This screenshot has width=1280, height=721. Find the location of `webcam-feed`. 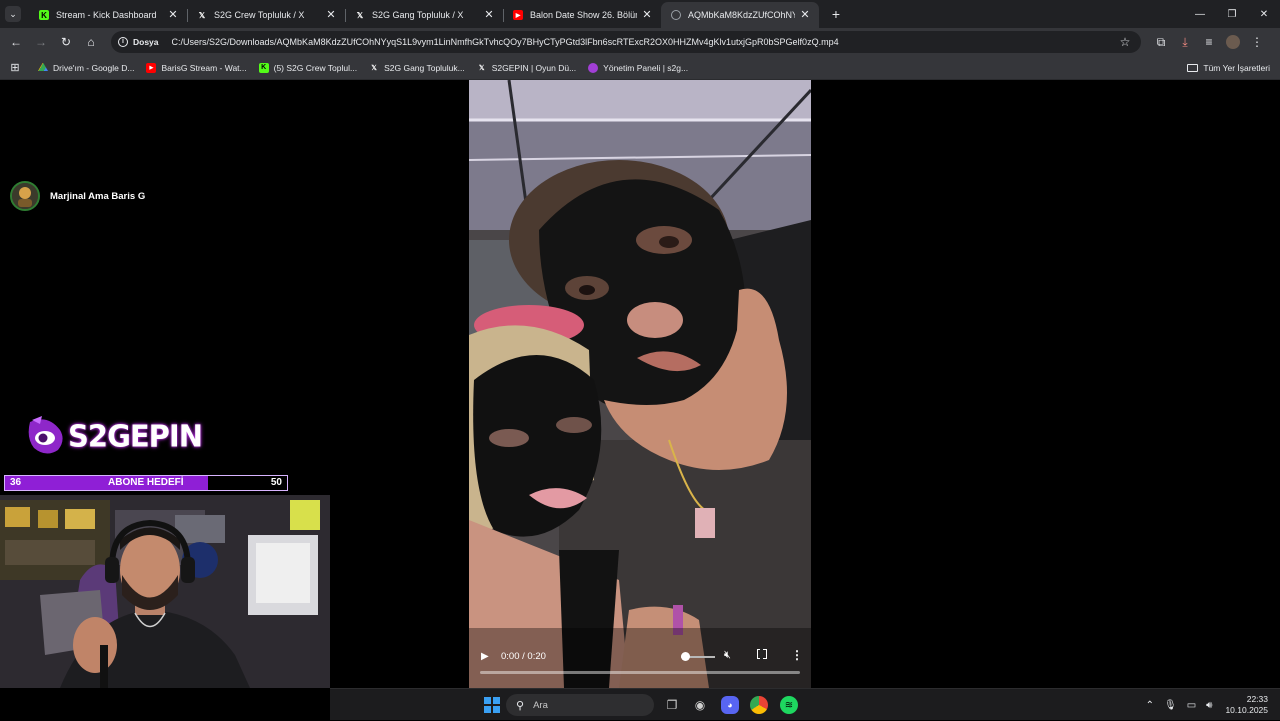

webcam-feed is located at coordinates (165, 591).